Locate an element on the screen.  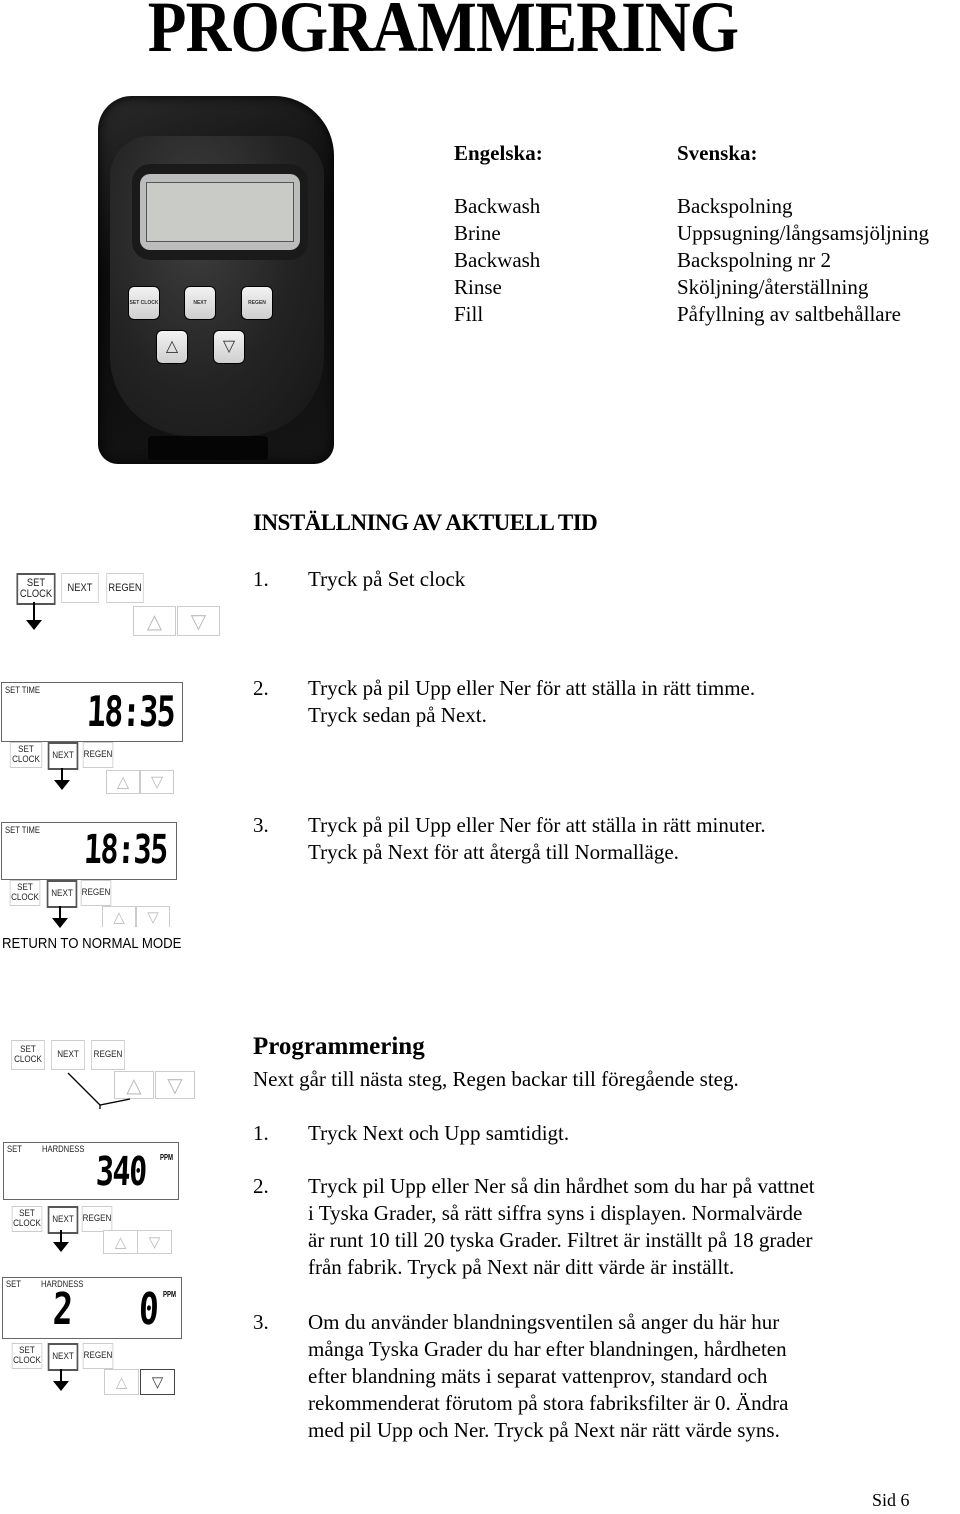
glossary-term-sv: Backspolning nr 2 is located at coordinates (754, 260).